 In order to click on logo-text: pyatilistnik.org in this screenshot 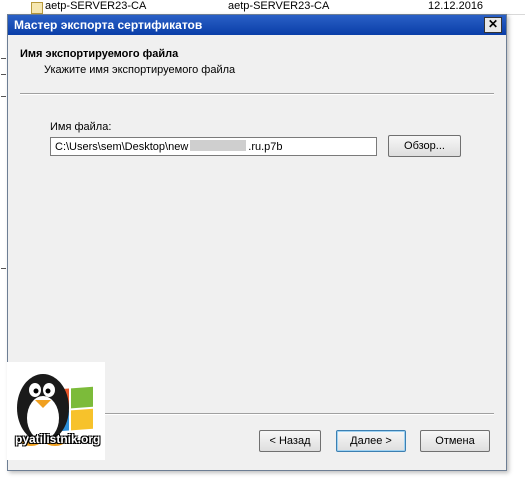, I will do `click(58, 439)`.